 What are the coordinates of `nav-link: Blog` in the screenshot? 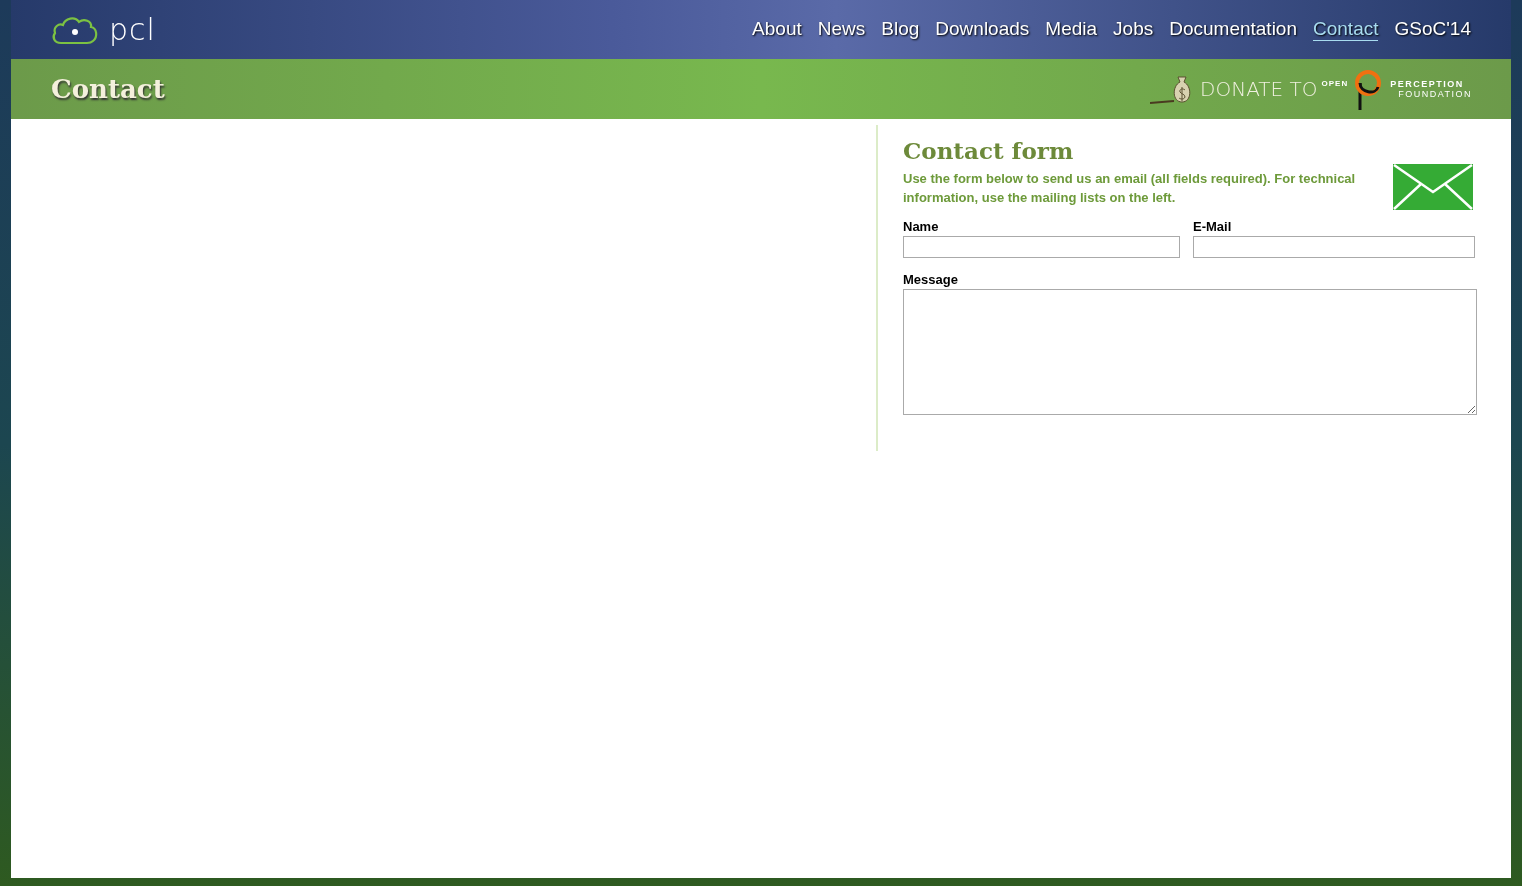 It's located at (900, 29).